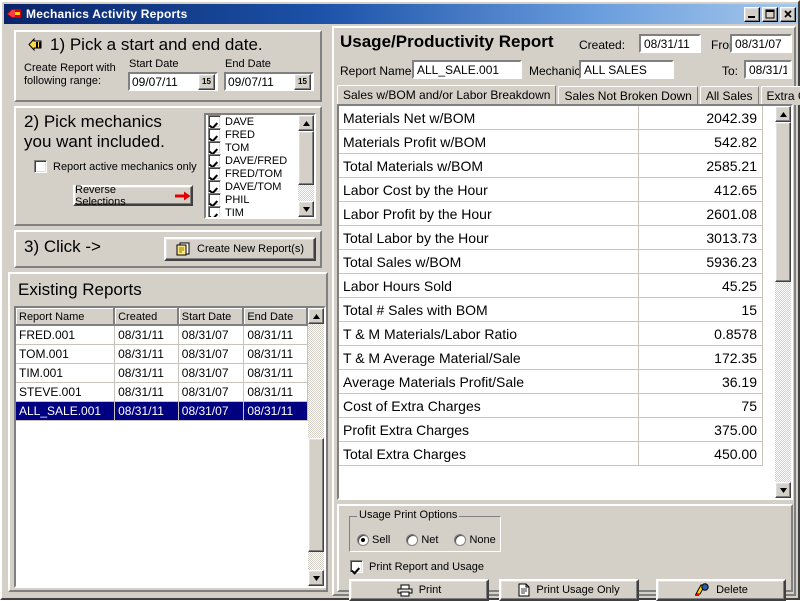 This screenshot has height=601, width=800. I want to click on end-date-input, so click(260, 81).